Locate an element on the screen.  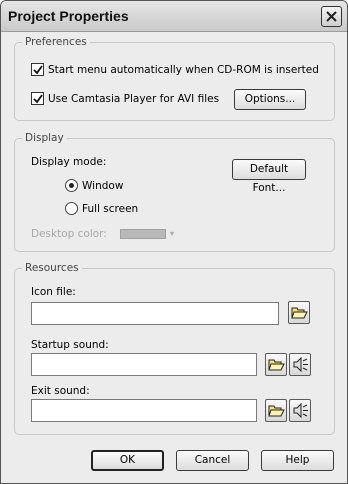
close-icon is located at coordinates (331, 16).